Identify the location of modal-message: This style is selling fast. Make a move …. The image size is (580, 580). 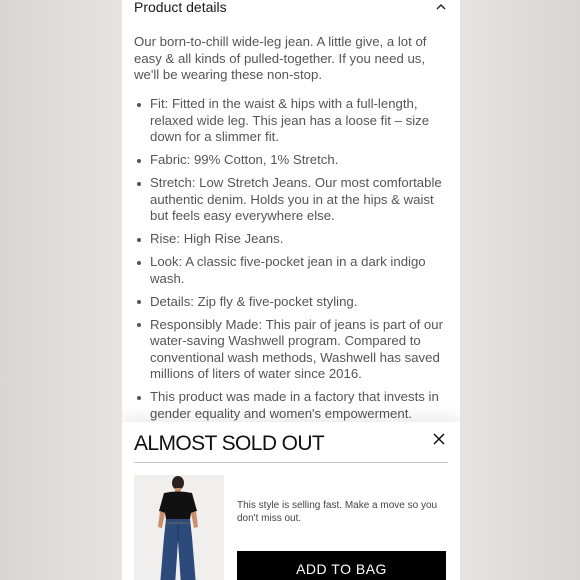
(337, 512).